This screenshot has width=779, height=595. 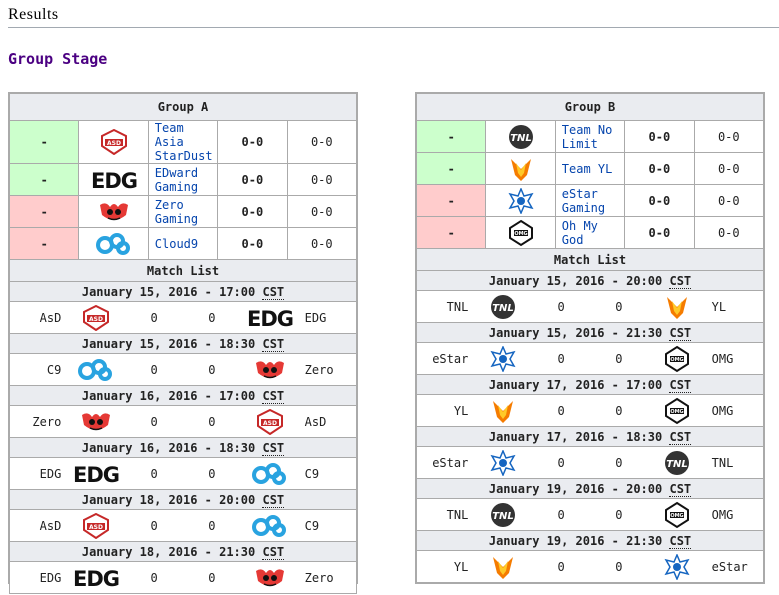 I want to click on match-date-text: January 17, 2016 - 18:30, so click(x=575, y=436).